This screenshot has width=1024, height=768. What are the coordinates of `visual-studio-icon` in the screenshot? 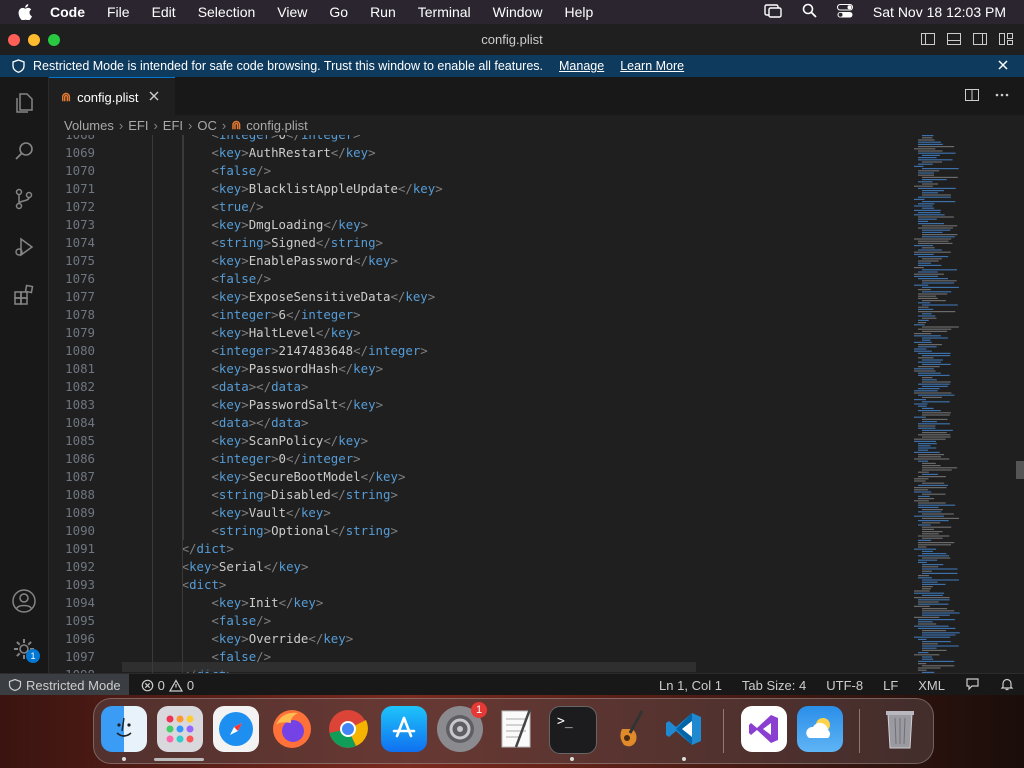 It's located at (764, 729).